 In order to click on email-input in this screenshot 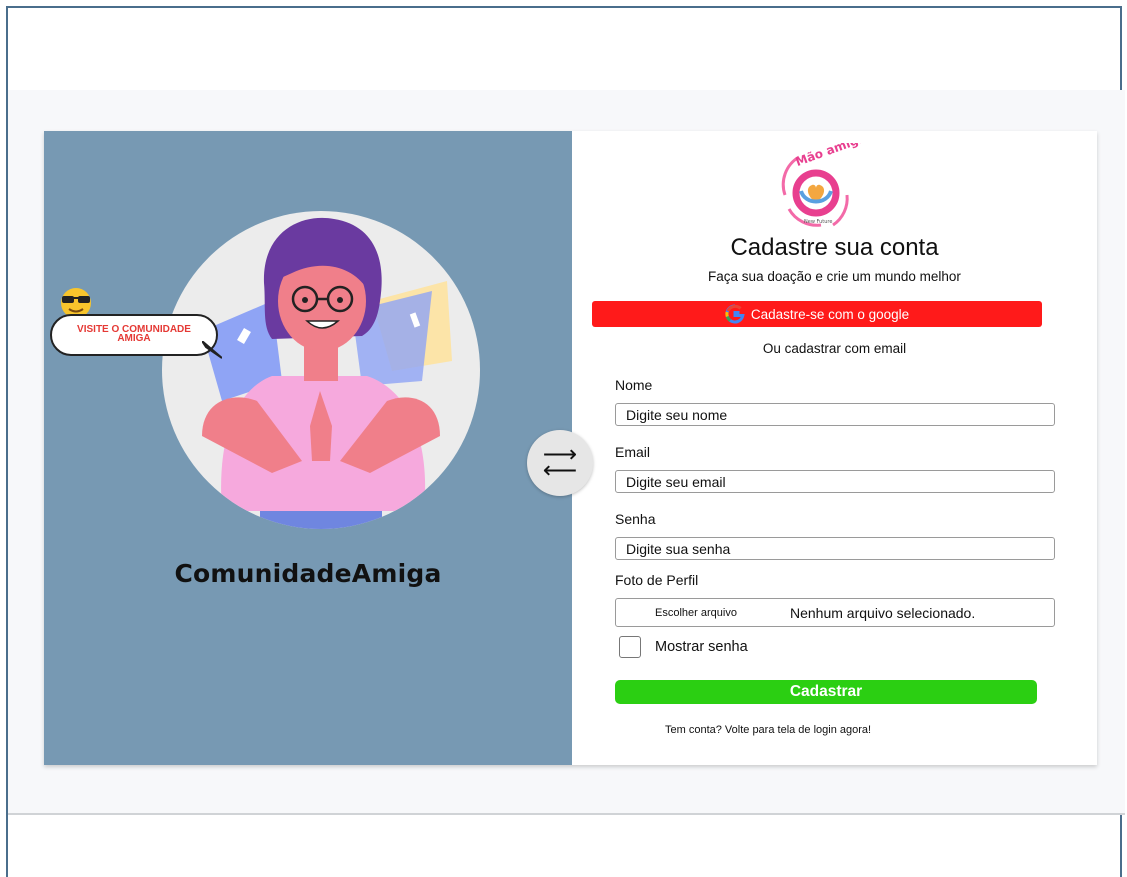, I will do `click(835, 481)`.